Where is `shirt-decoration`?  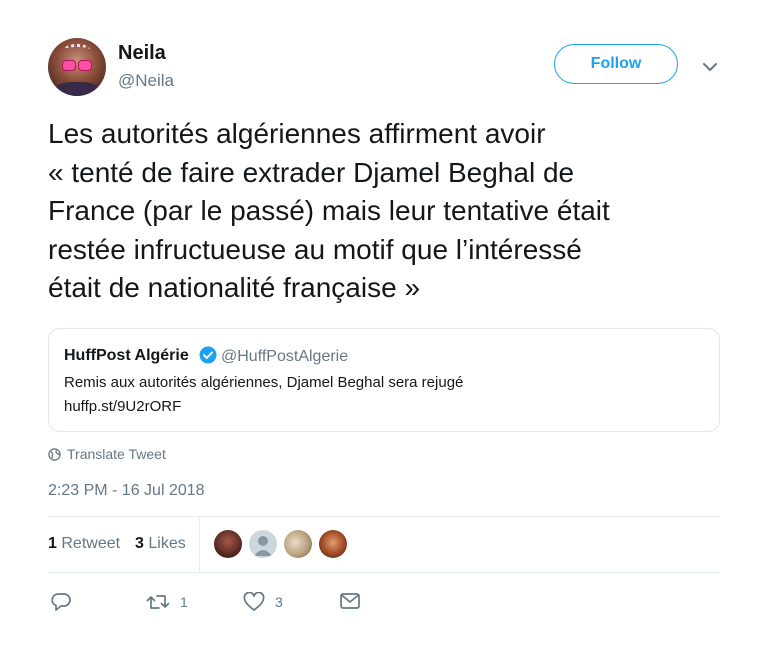
shirt-decoration is located at coordinates (77, 89).